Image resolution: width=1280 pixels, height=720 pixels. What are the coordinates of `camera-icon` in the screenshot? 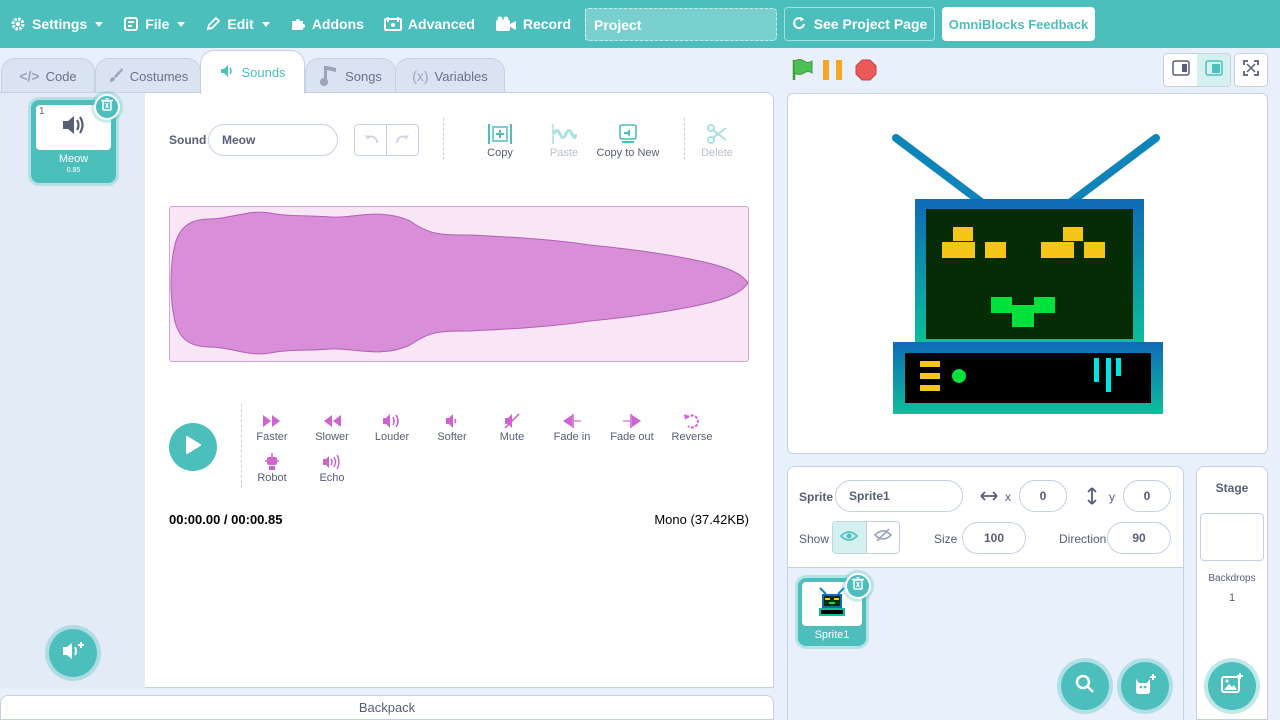 It's located at (506, 24).